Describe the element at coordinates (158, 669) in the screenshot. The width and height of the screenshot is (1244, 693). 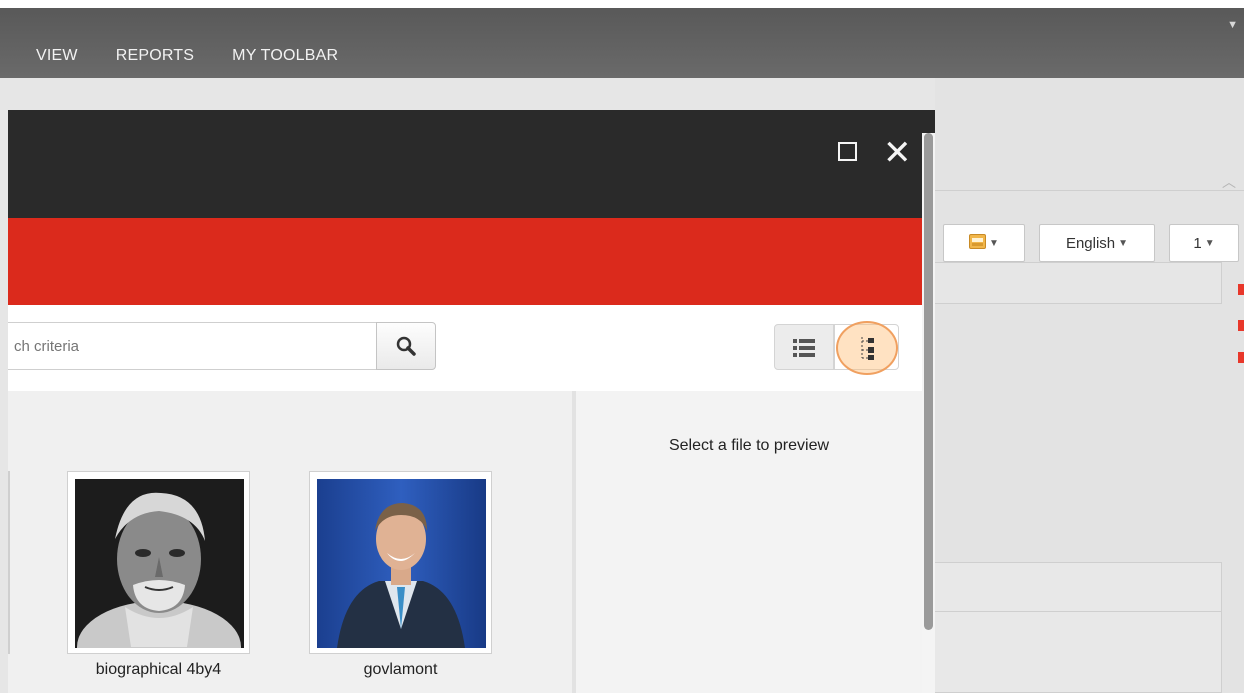
I see `file-name: biographical 4by4` at that location.